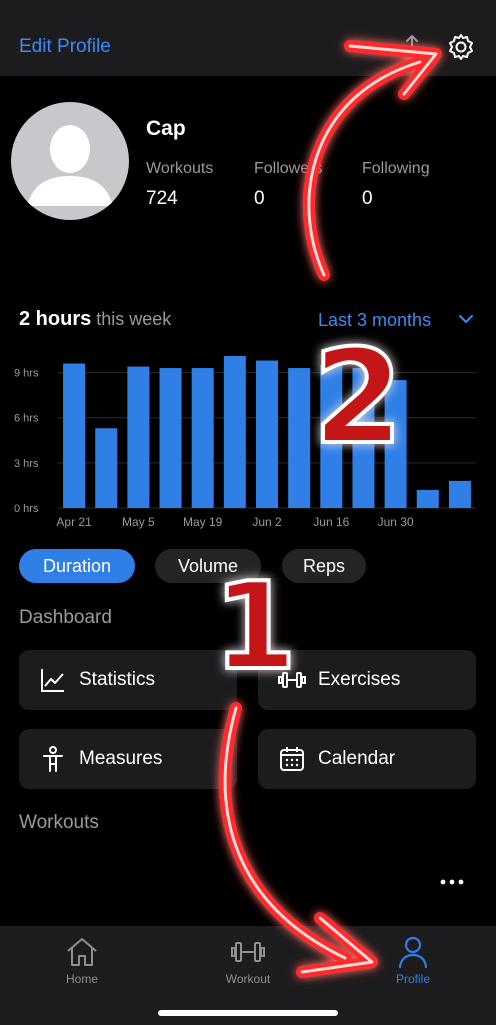 The image size is (496, 1025). Describe the element at coordinates (267, 522) in the screenshot. I see `x-tick-label: Jun 2` at that location.